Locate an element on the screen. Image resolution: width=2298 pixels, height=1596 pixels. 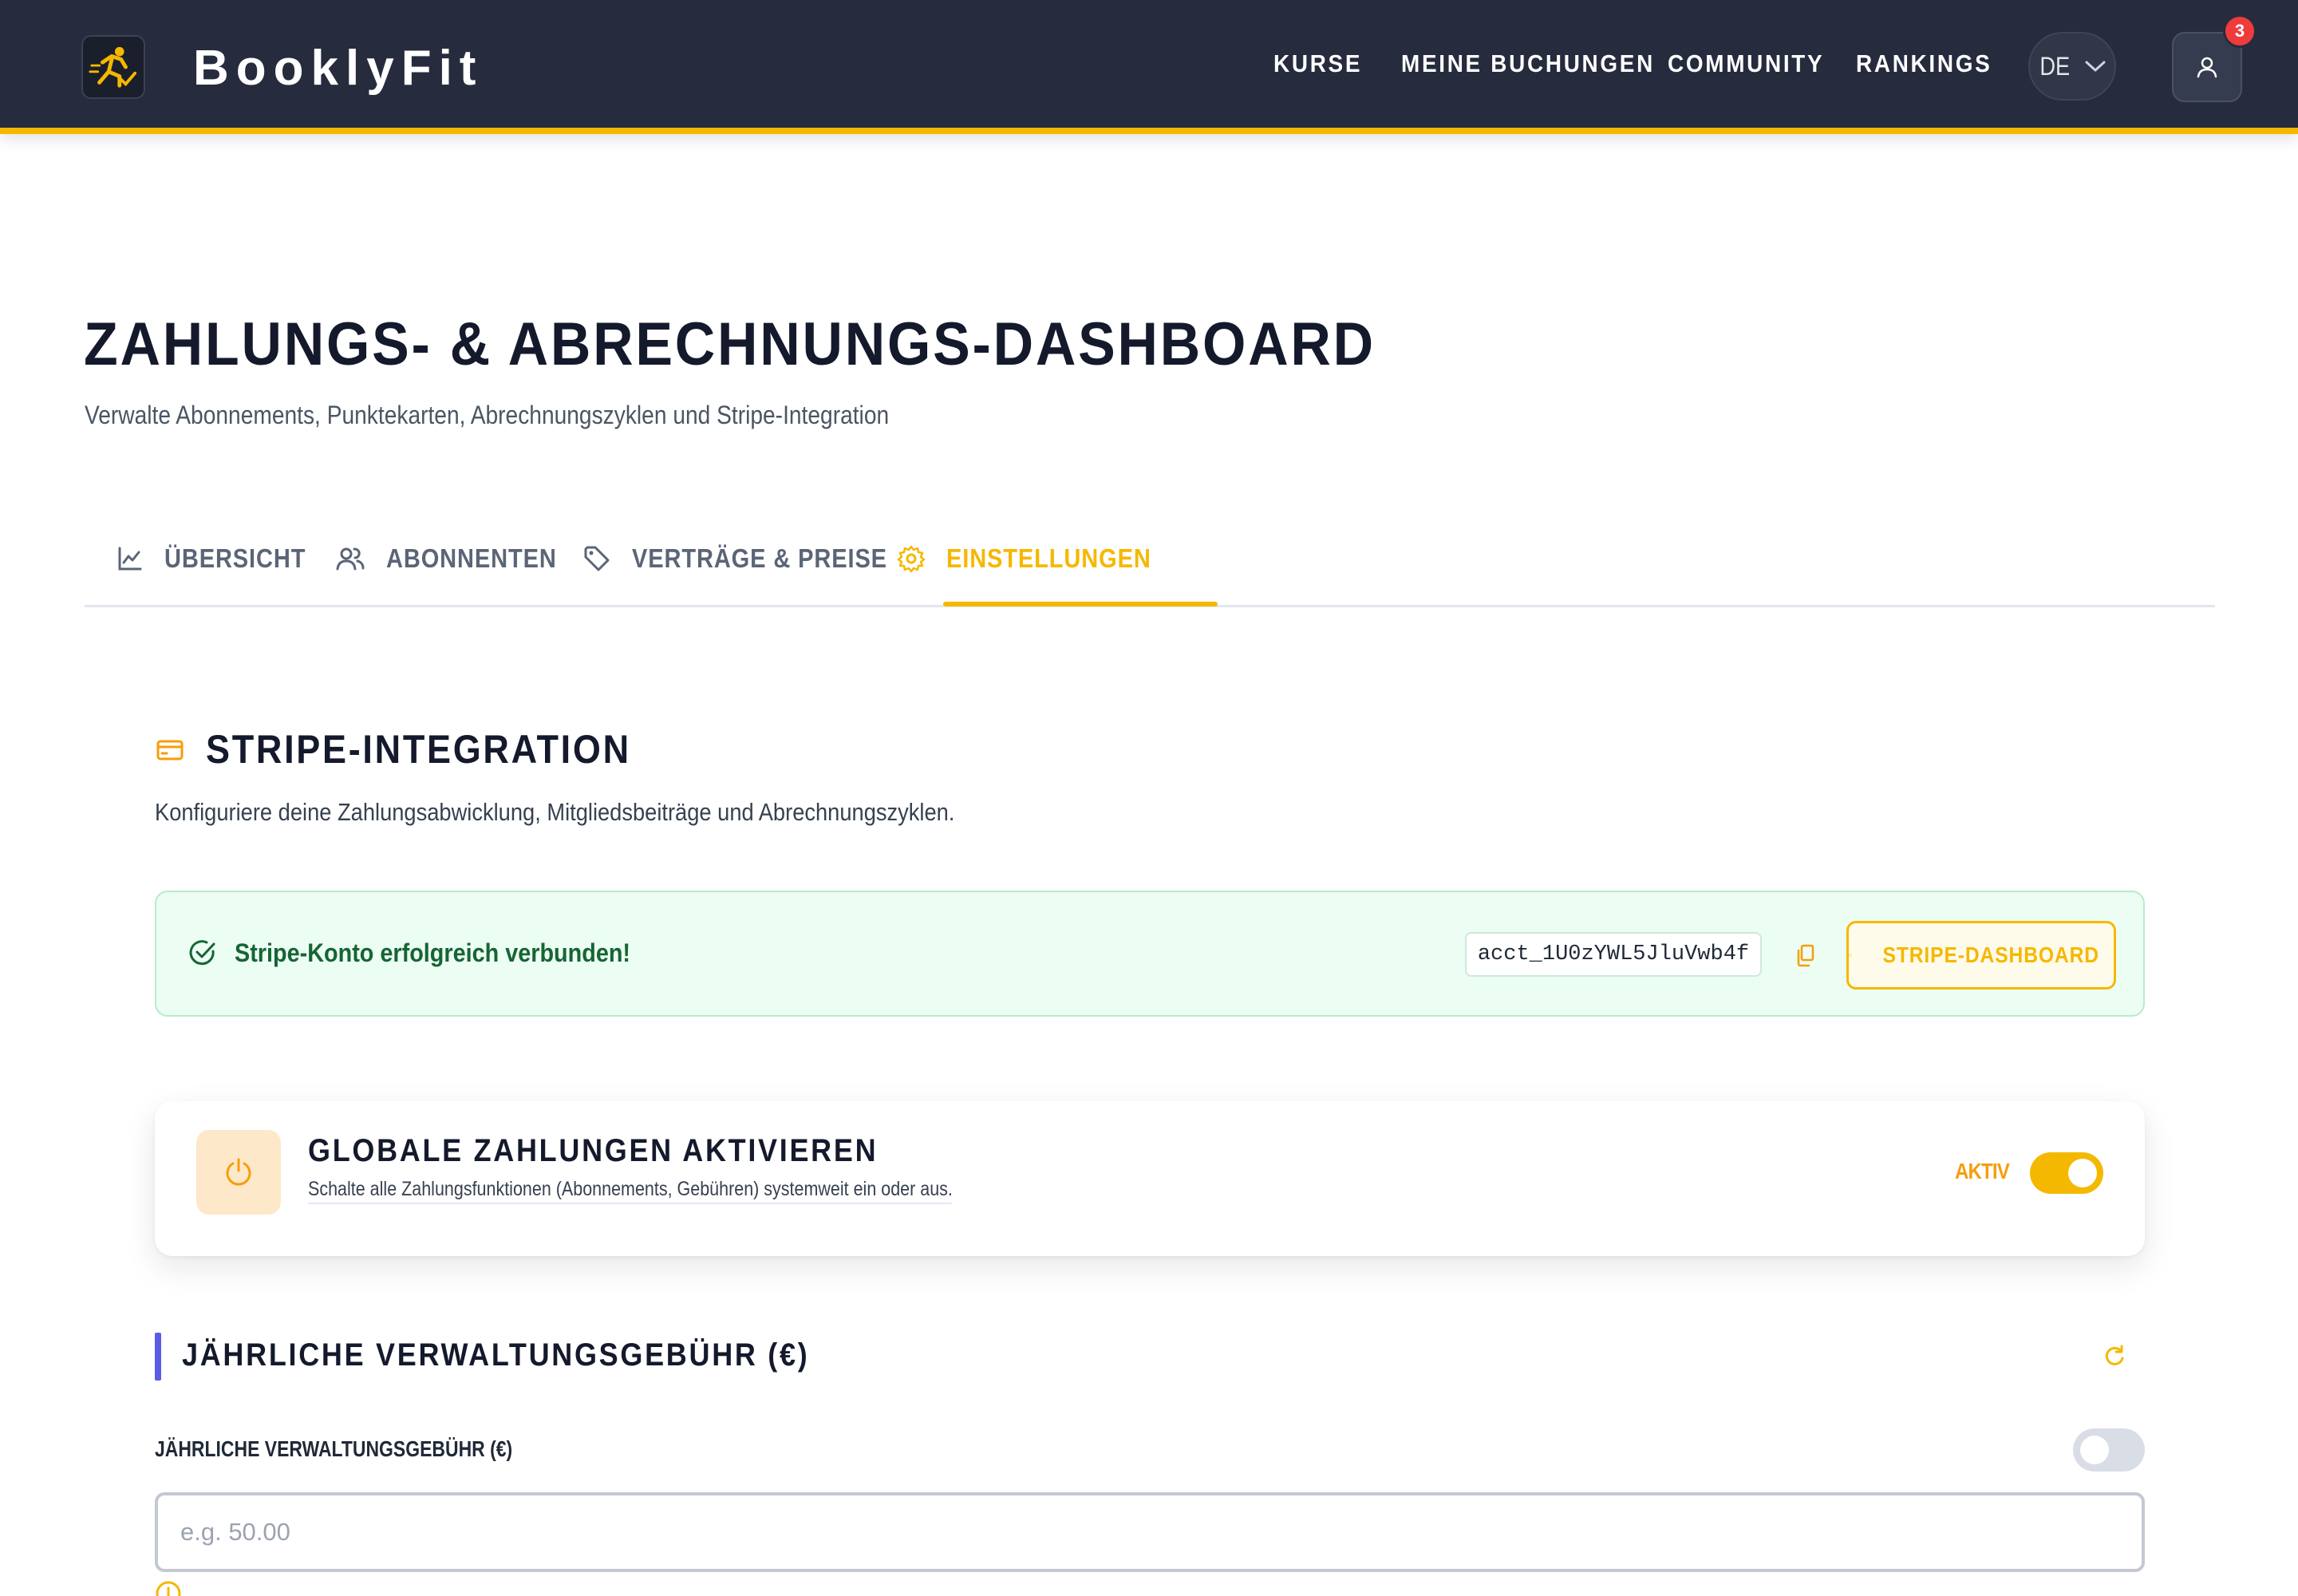
global-payments-title: GLOBALE ZAHLUNGEN AKTIVIEREN is located at coordinates (593, 1150).